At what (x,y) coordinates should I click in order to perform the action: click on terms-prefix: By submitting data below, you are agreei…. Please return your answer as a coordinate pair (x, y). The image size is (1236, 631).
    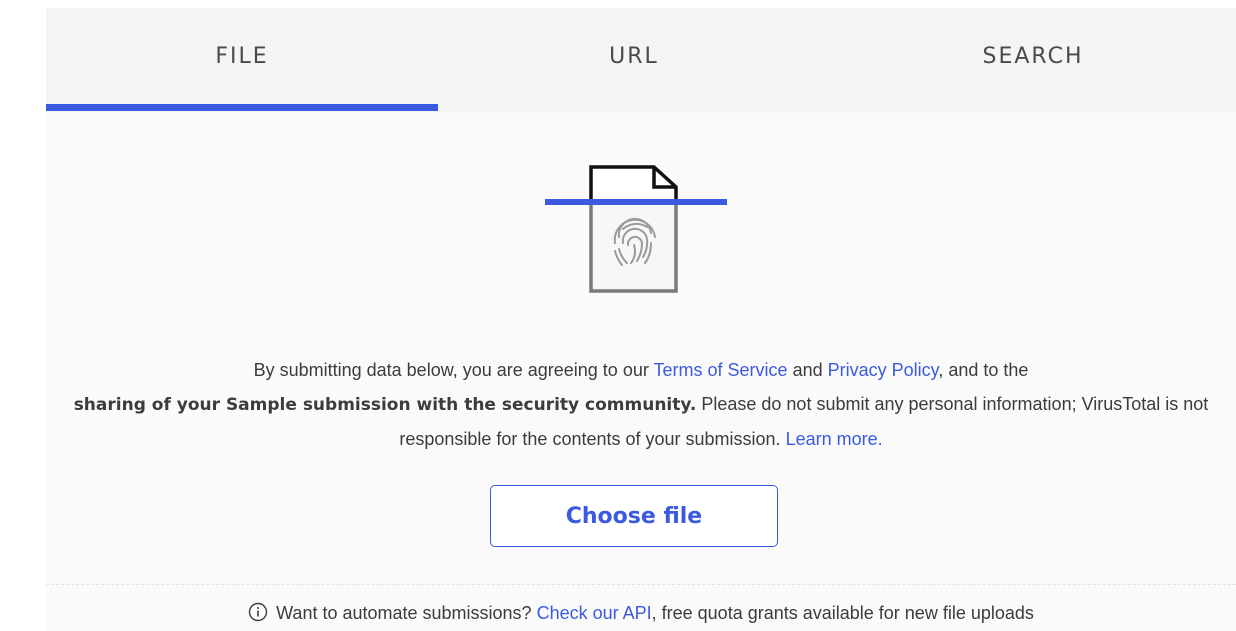
    Looking at the image, I should click on (453, 370).